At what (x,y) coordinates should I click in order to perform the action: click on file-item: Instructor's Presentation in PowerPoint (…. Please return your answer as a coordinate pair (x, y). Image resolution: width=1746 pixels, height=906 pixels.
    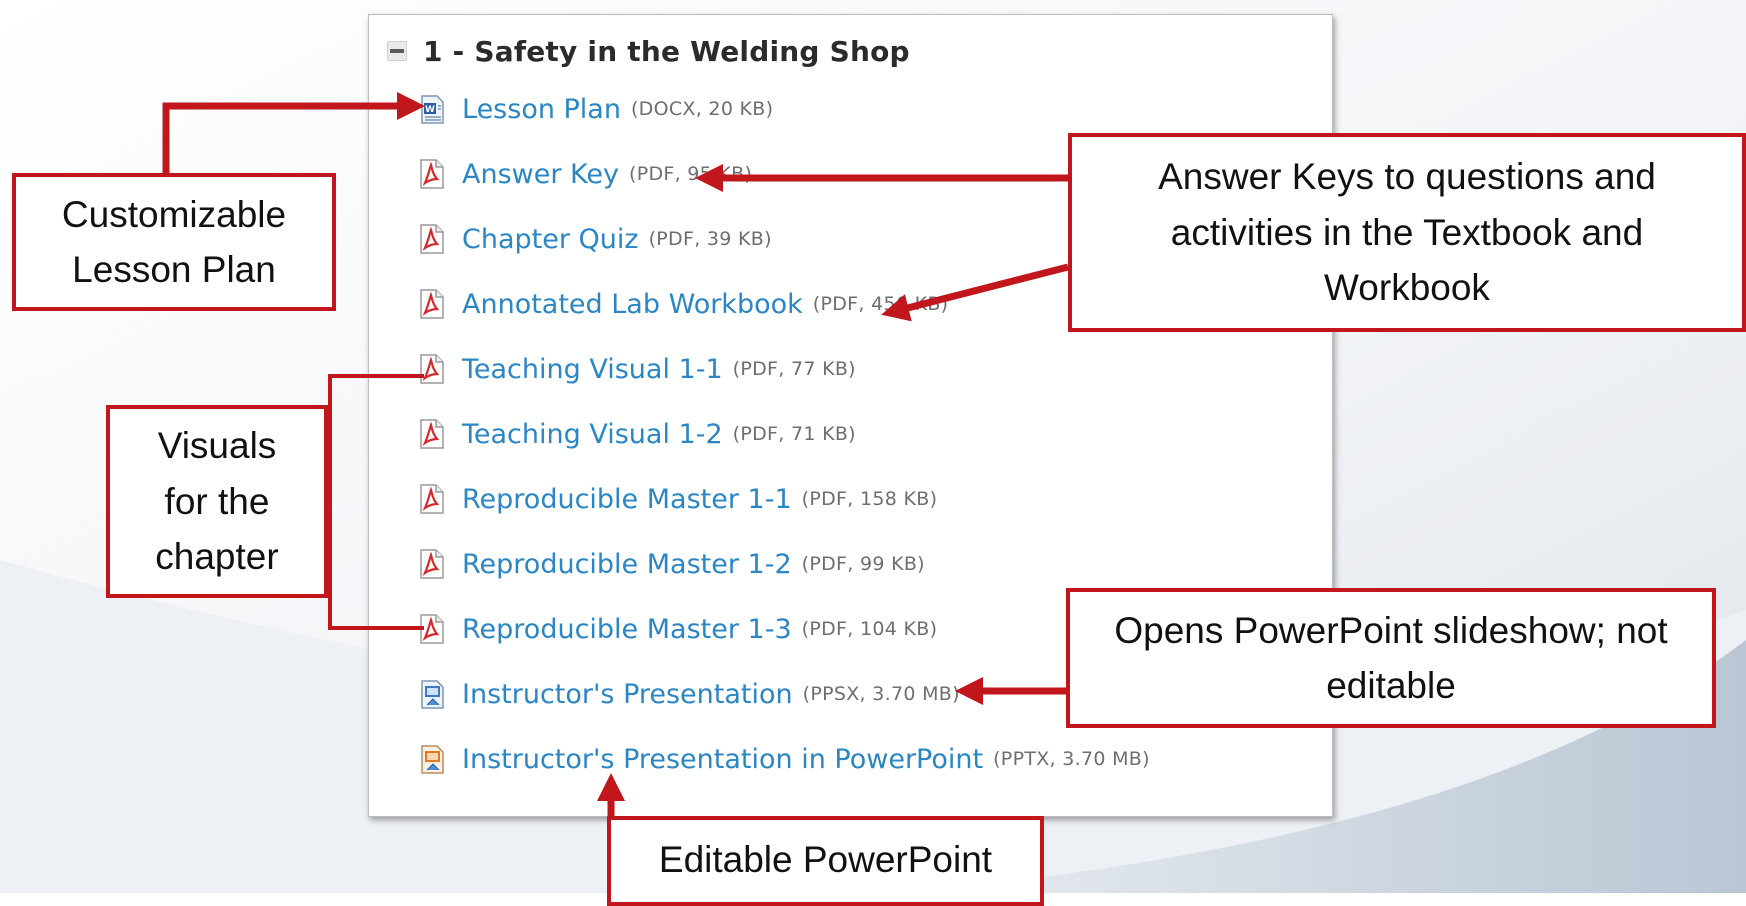
    Looking at the image, I should click on (784, 759).